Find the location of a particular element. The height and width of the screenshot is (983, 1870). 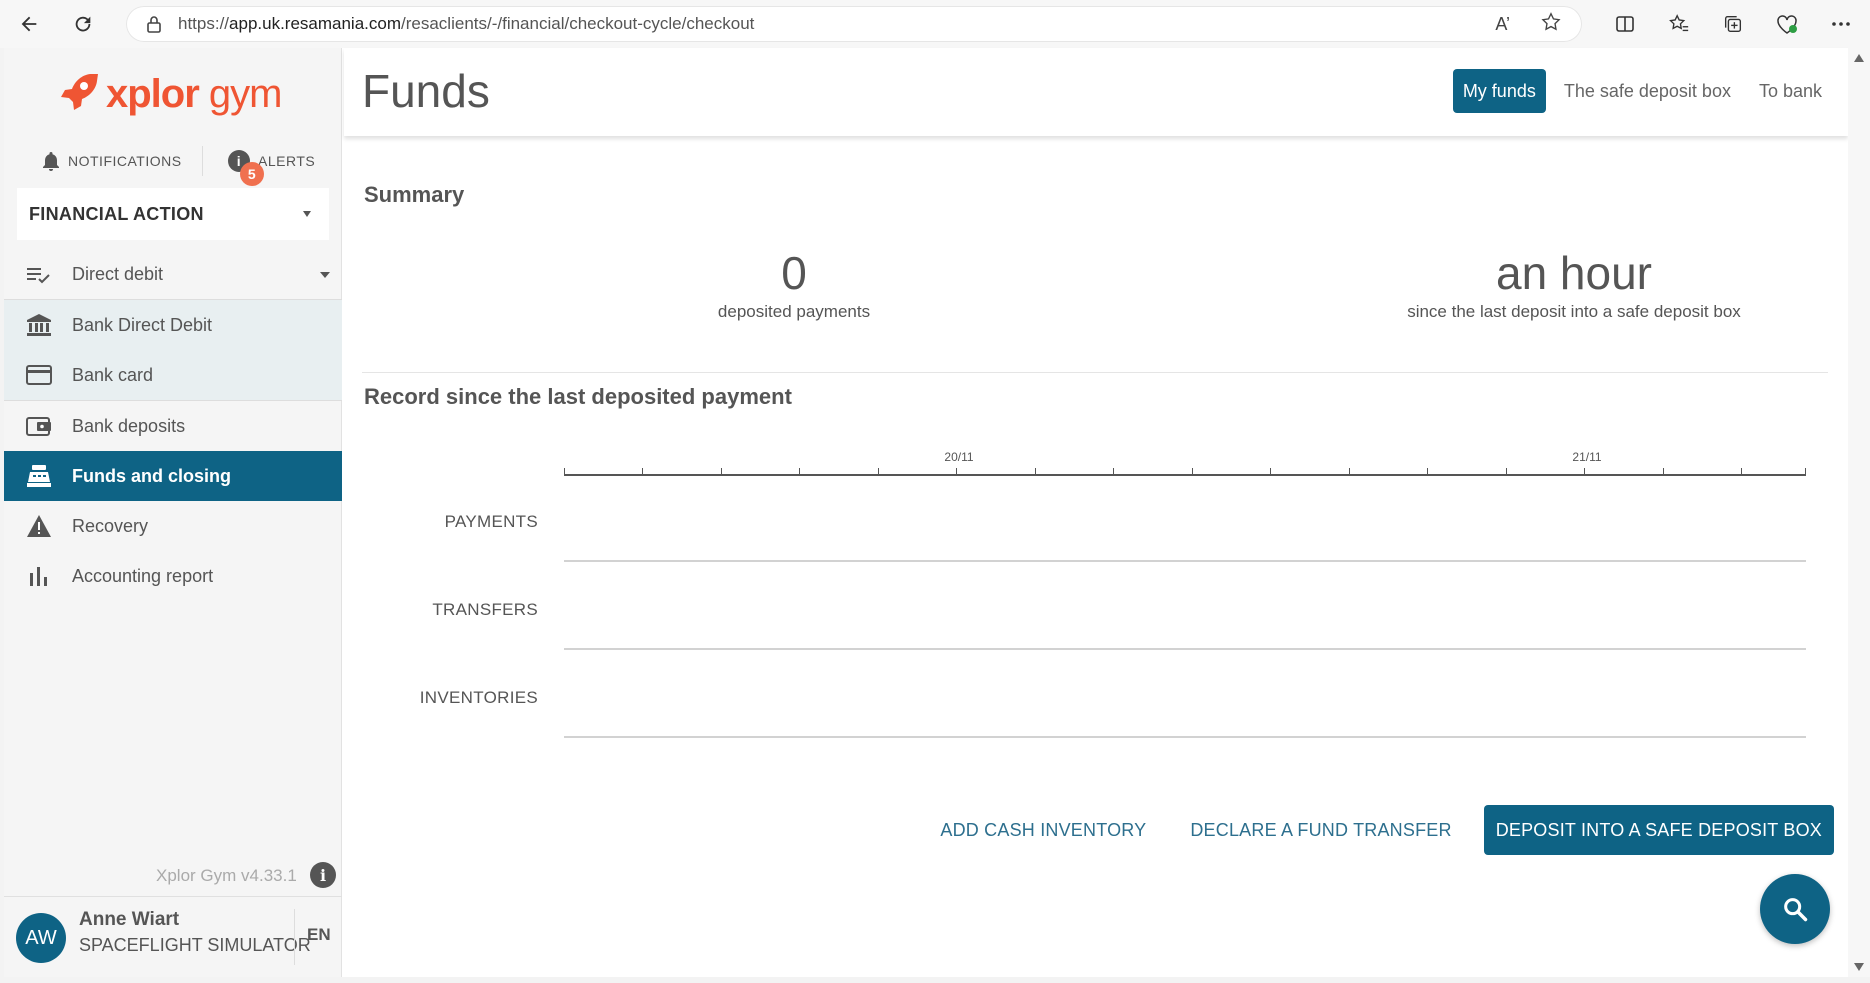

scroll-down-icon is located at coordinates (1859, 967).